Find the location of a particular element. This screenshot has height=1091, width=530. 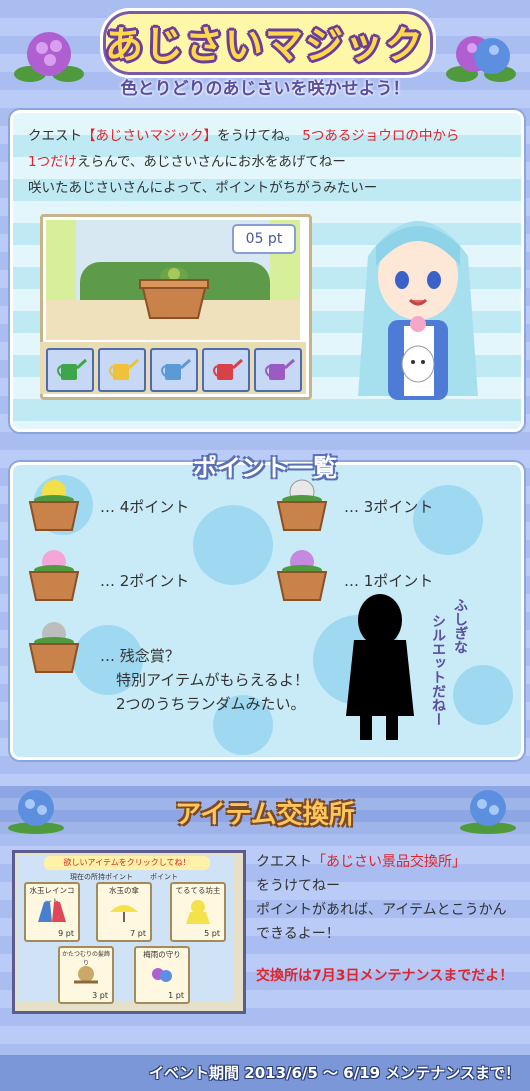

pink-hydrangea-pot-icon is located at coordinates (54, 575).